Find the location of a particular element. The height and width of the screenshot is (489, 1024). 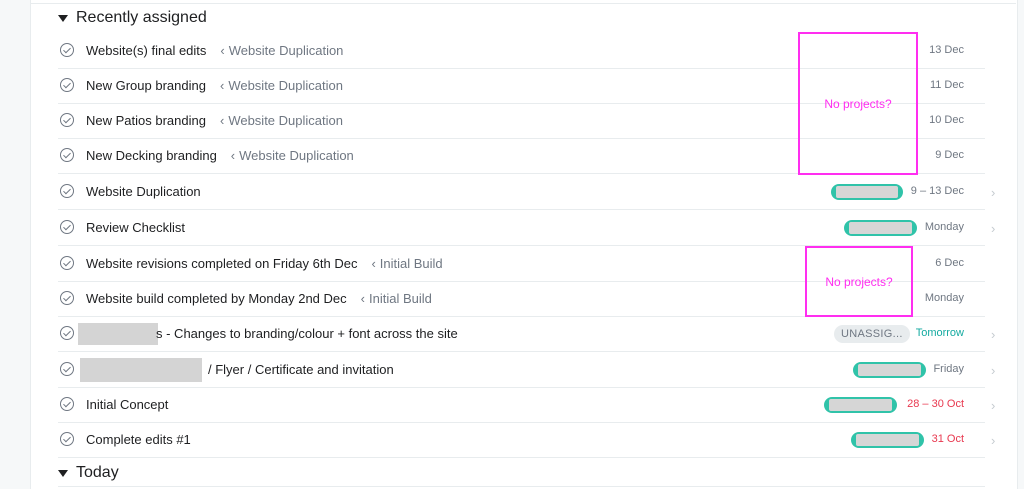

due-date: 9 – 13 Dec is located at coordinates (937, 191).